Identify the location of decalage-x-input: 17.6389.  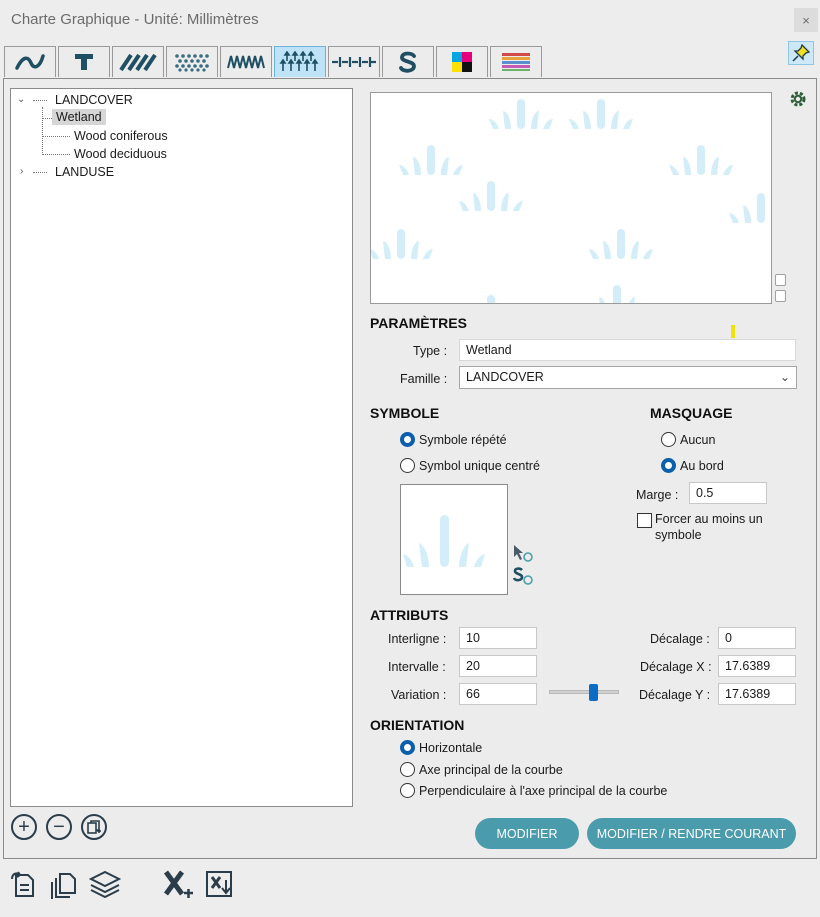
(757, 666).